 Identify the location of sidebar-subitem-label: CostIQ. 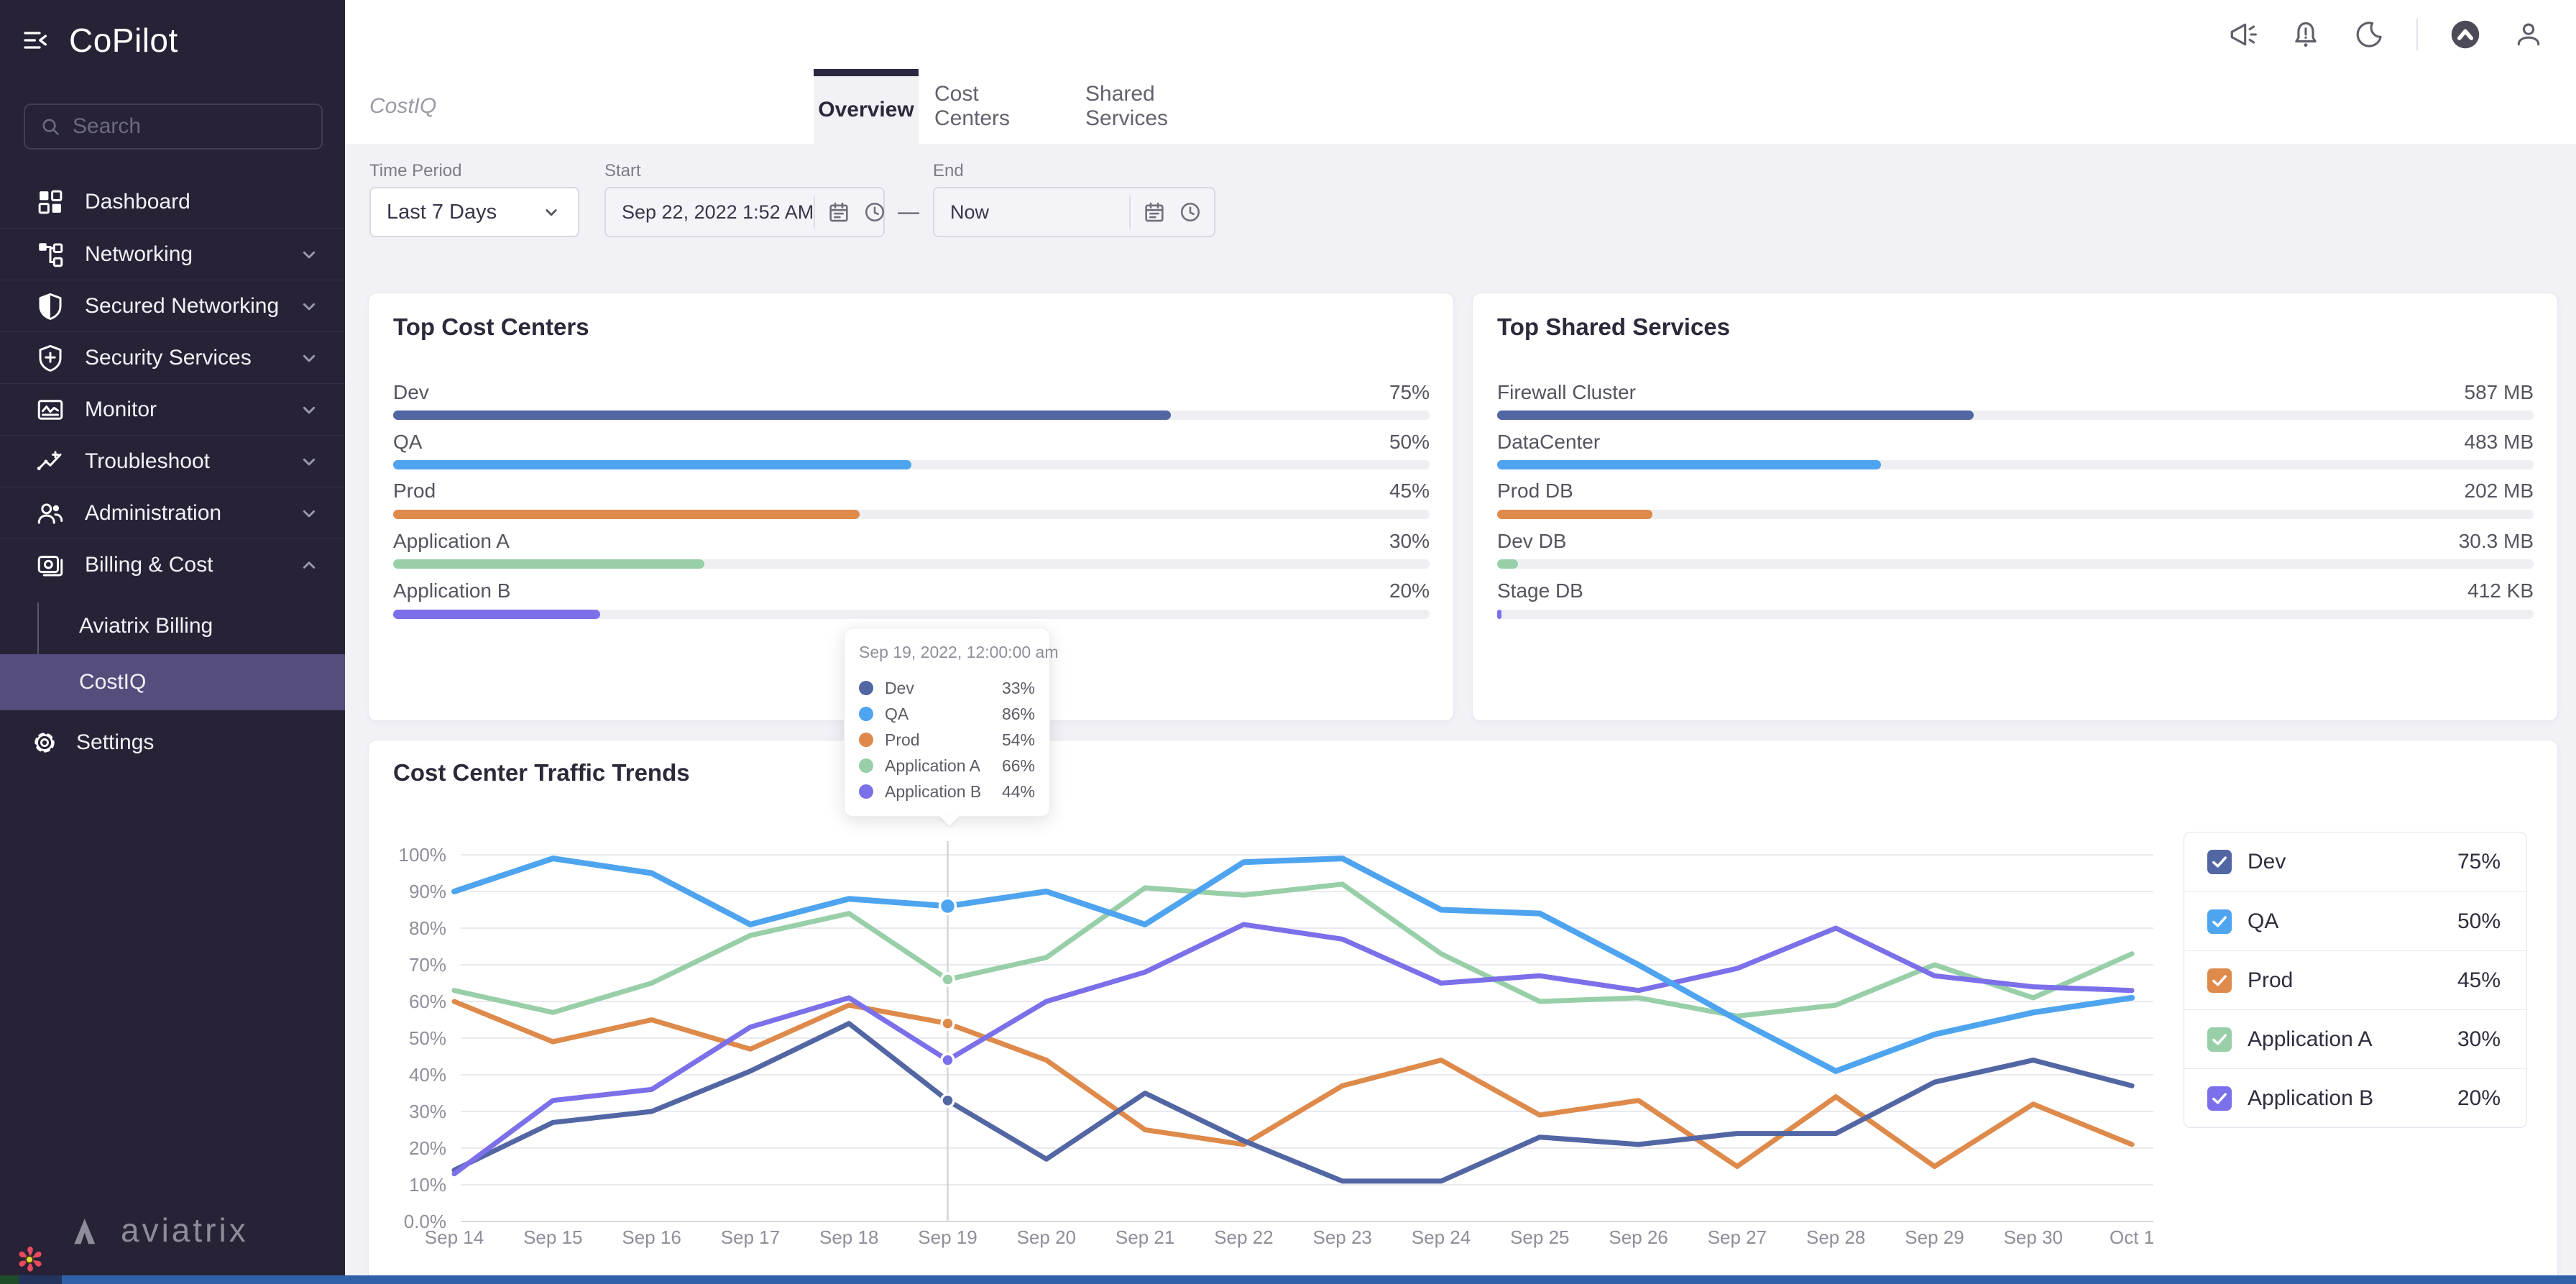
(113, 682).